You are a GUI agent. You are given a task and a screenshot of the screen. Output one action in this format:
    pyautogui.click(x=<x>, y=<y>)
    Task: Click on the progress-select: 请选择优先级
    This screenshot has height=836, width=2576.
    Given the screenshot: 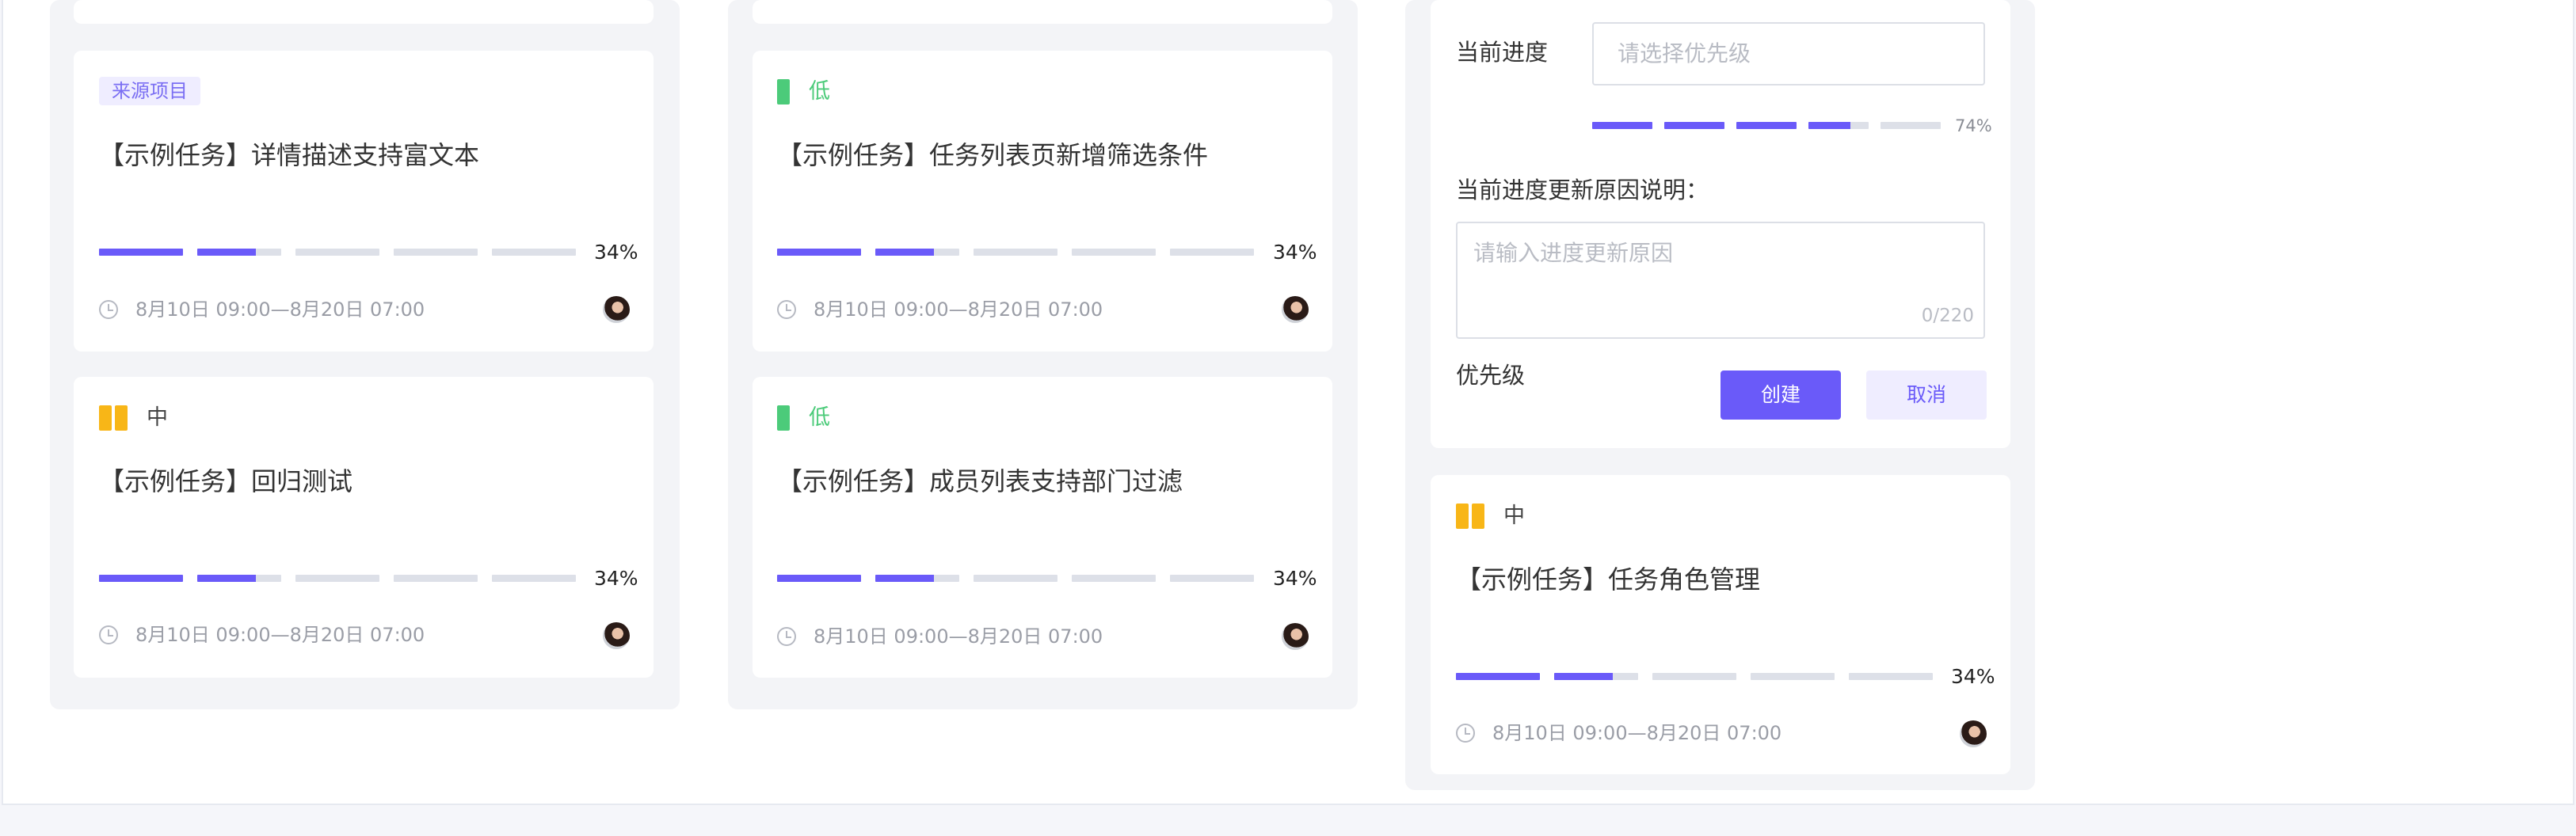 What is the action you would take?
    pyautogui.click(x=1789, y=54)
    